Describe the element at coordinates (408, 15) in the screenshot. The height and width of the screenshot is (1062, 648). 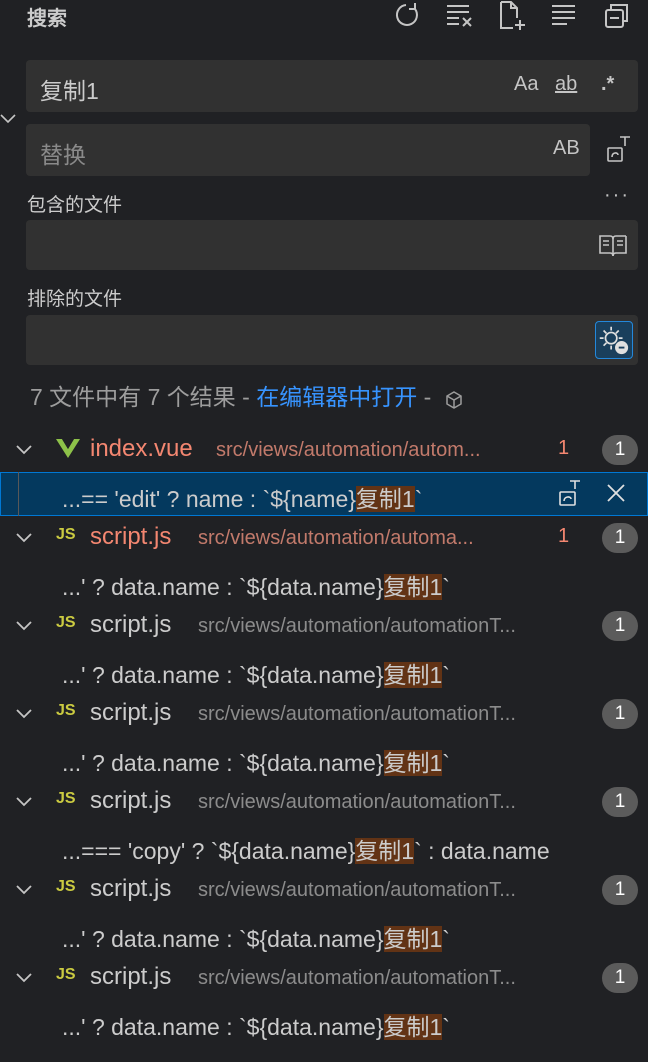
I see `refresh-icon` at that location.